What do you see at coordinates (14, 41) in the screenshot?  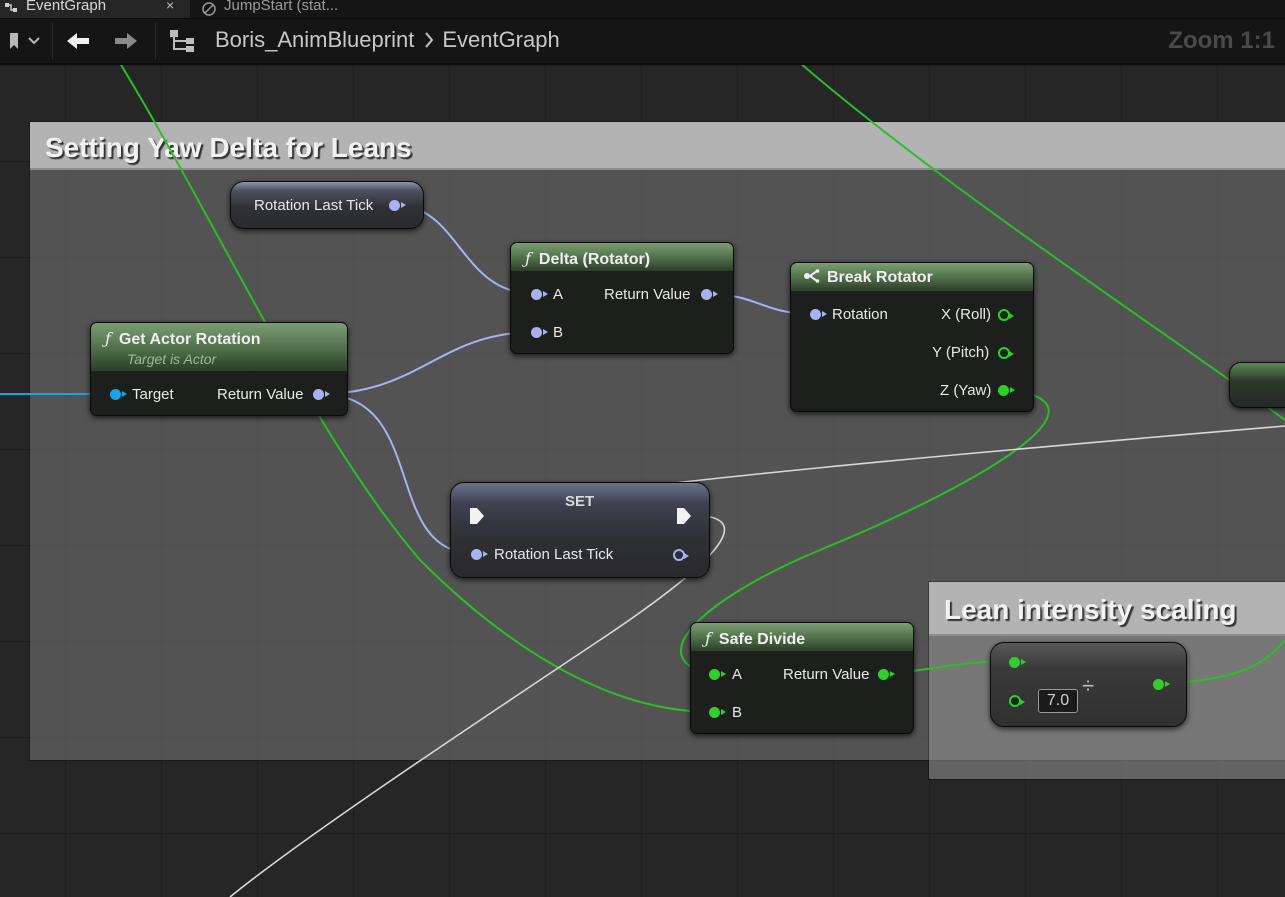 I see `bookmark-icon` at bounding box center [14, 41].